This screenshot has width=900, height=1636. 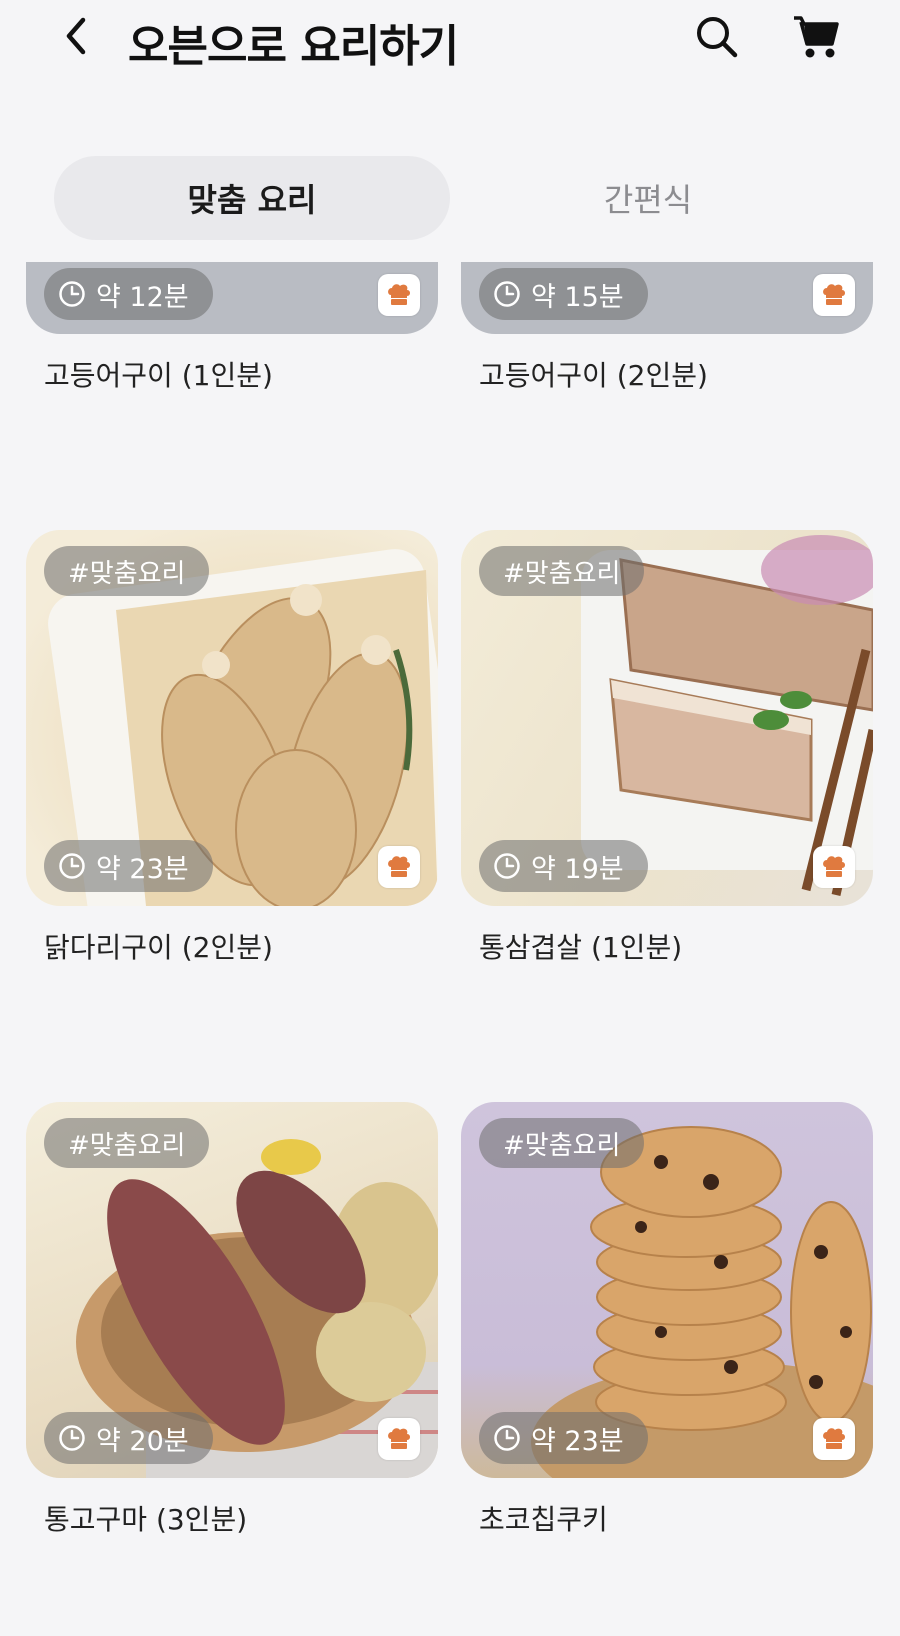 What do you see at coordinates (667, 298) in the screenshot?
I see `recipe-image: 약 15분` at bounding box center [667, 298].